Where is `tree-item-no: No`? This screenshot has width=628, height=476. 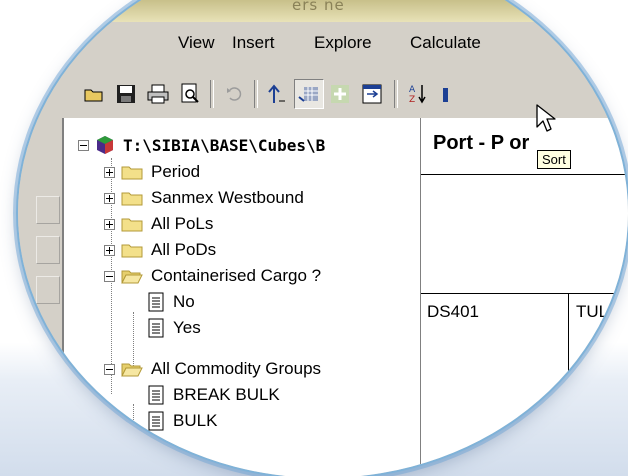
tree-item-no: No is located at coordinates (171, 302).